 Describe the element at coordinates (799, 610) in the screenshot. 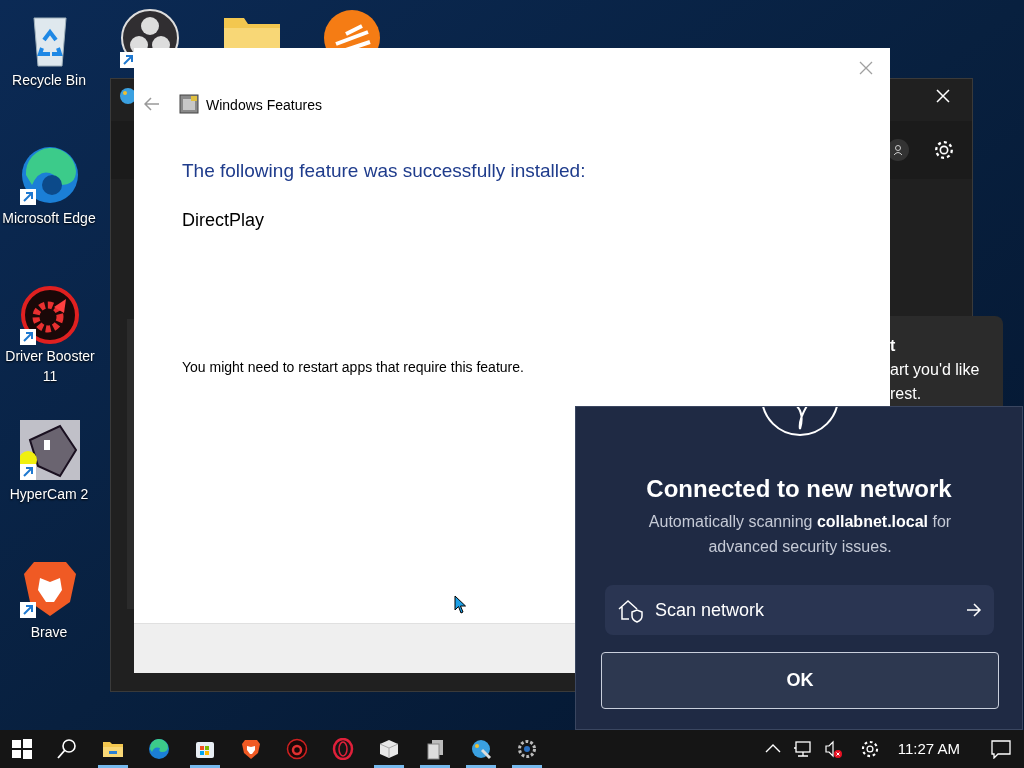

I see `scan-network-button: Scan network` at that location.